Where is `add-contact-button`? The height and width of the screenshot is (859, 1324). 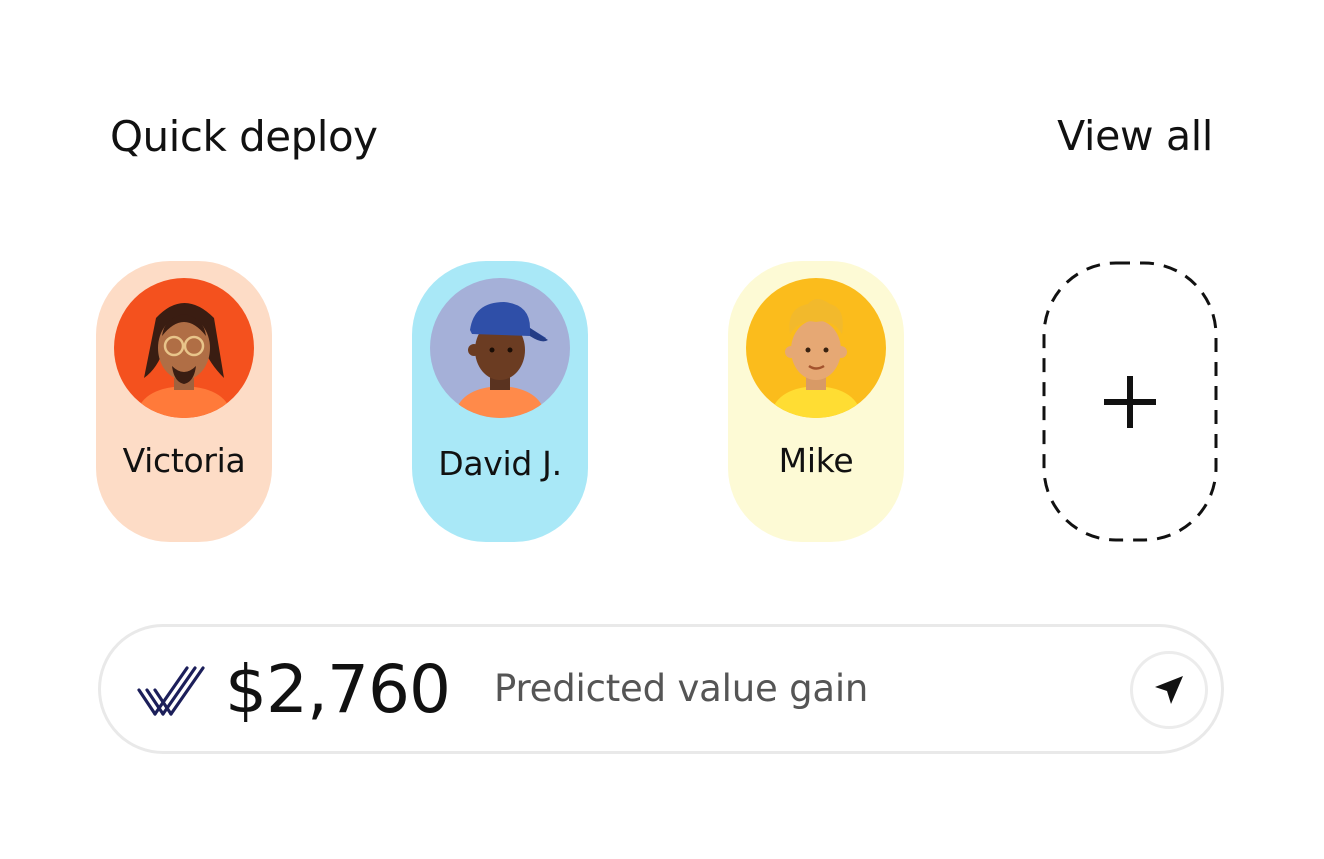 add-contact-button is located at coordinates (1130, 401).